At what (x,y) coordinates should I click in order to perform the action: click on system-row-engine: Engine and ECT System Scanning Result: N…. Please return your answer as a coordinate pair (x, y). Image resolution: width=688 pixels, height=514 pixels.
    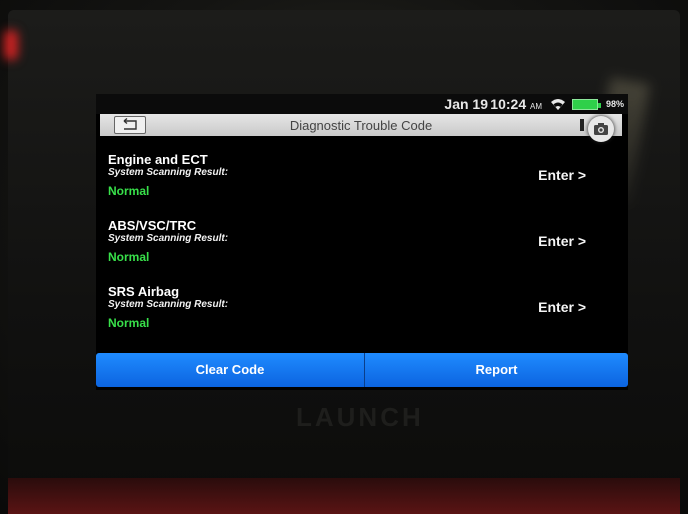
    Looking at the image, I should click on (362, 182).